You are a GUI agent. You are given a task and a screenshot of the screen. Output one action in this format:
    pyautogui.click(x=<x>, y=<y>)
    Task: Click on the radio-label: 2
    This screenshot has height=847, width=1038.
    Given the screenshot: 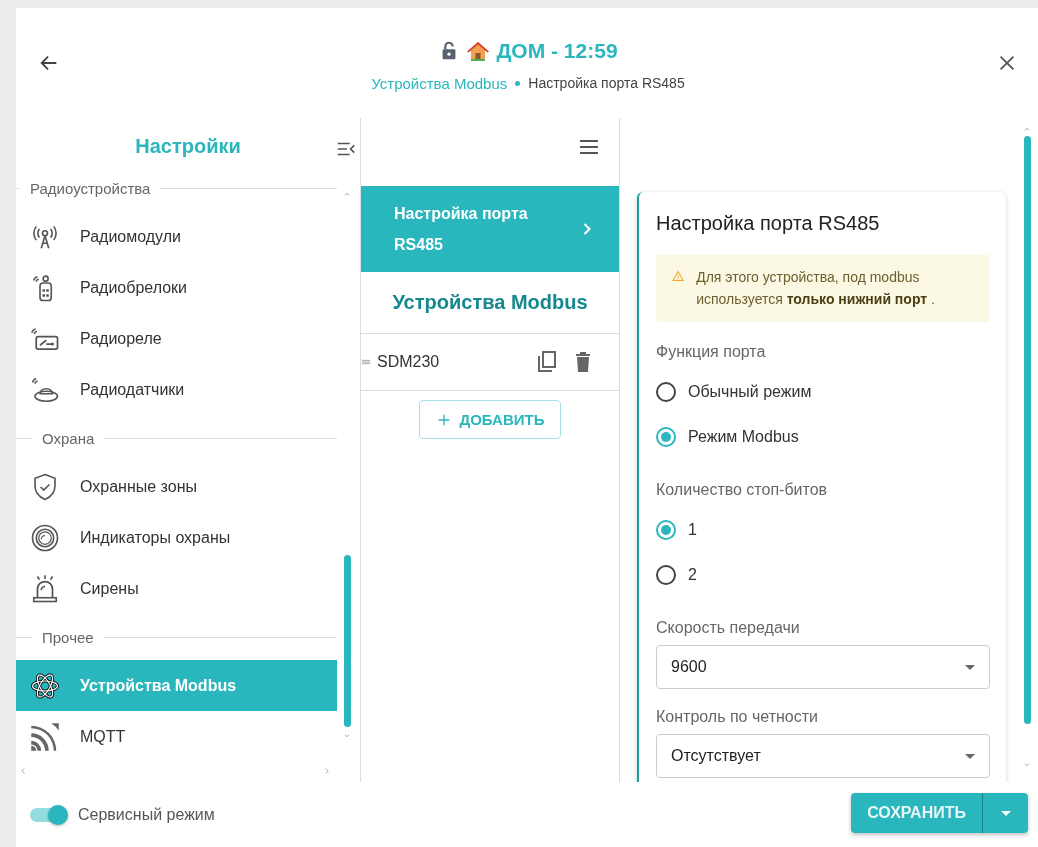 What is the action you would take?
    pyautogui.click(x=692, y=574)
    